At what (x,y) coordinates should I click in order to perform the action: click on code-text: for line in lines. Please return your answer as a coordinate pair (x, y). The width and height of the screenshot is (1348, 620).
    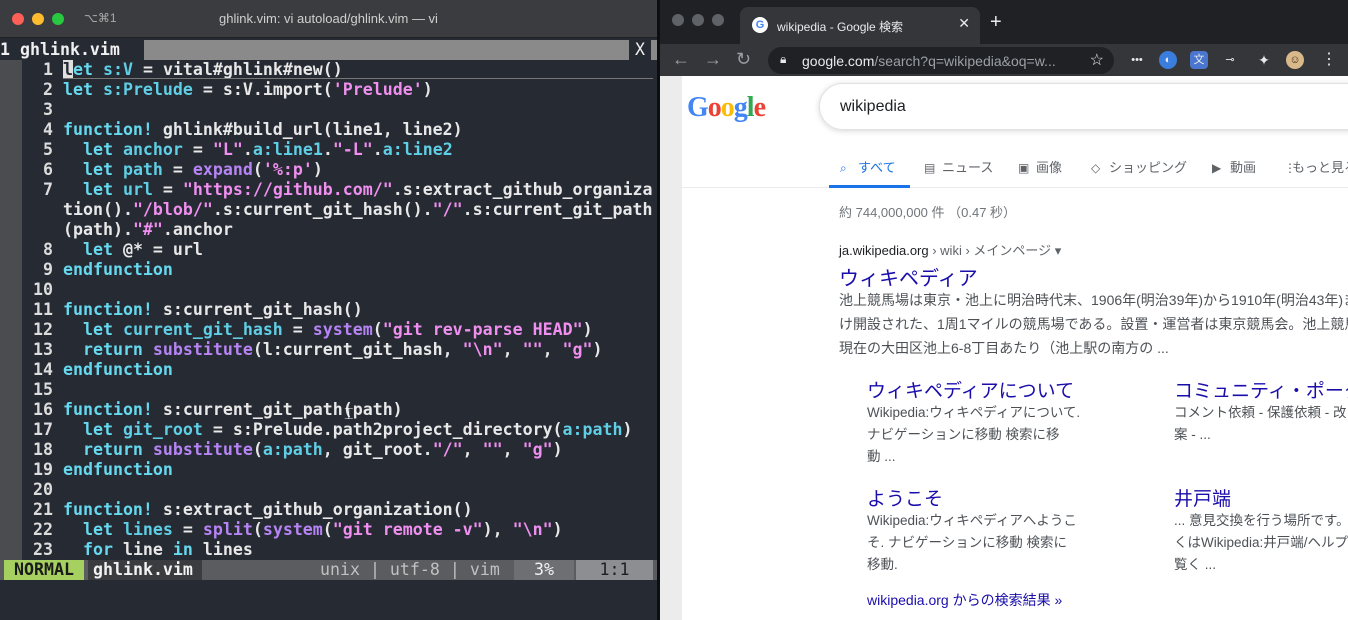
    Looking at the image, I should click on (158, 549).